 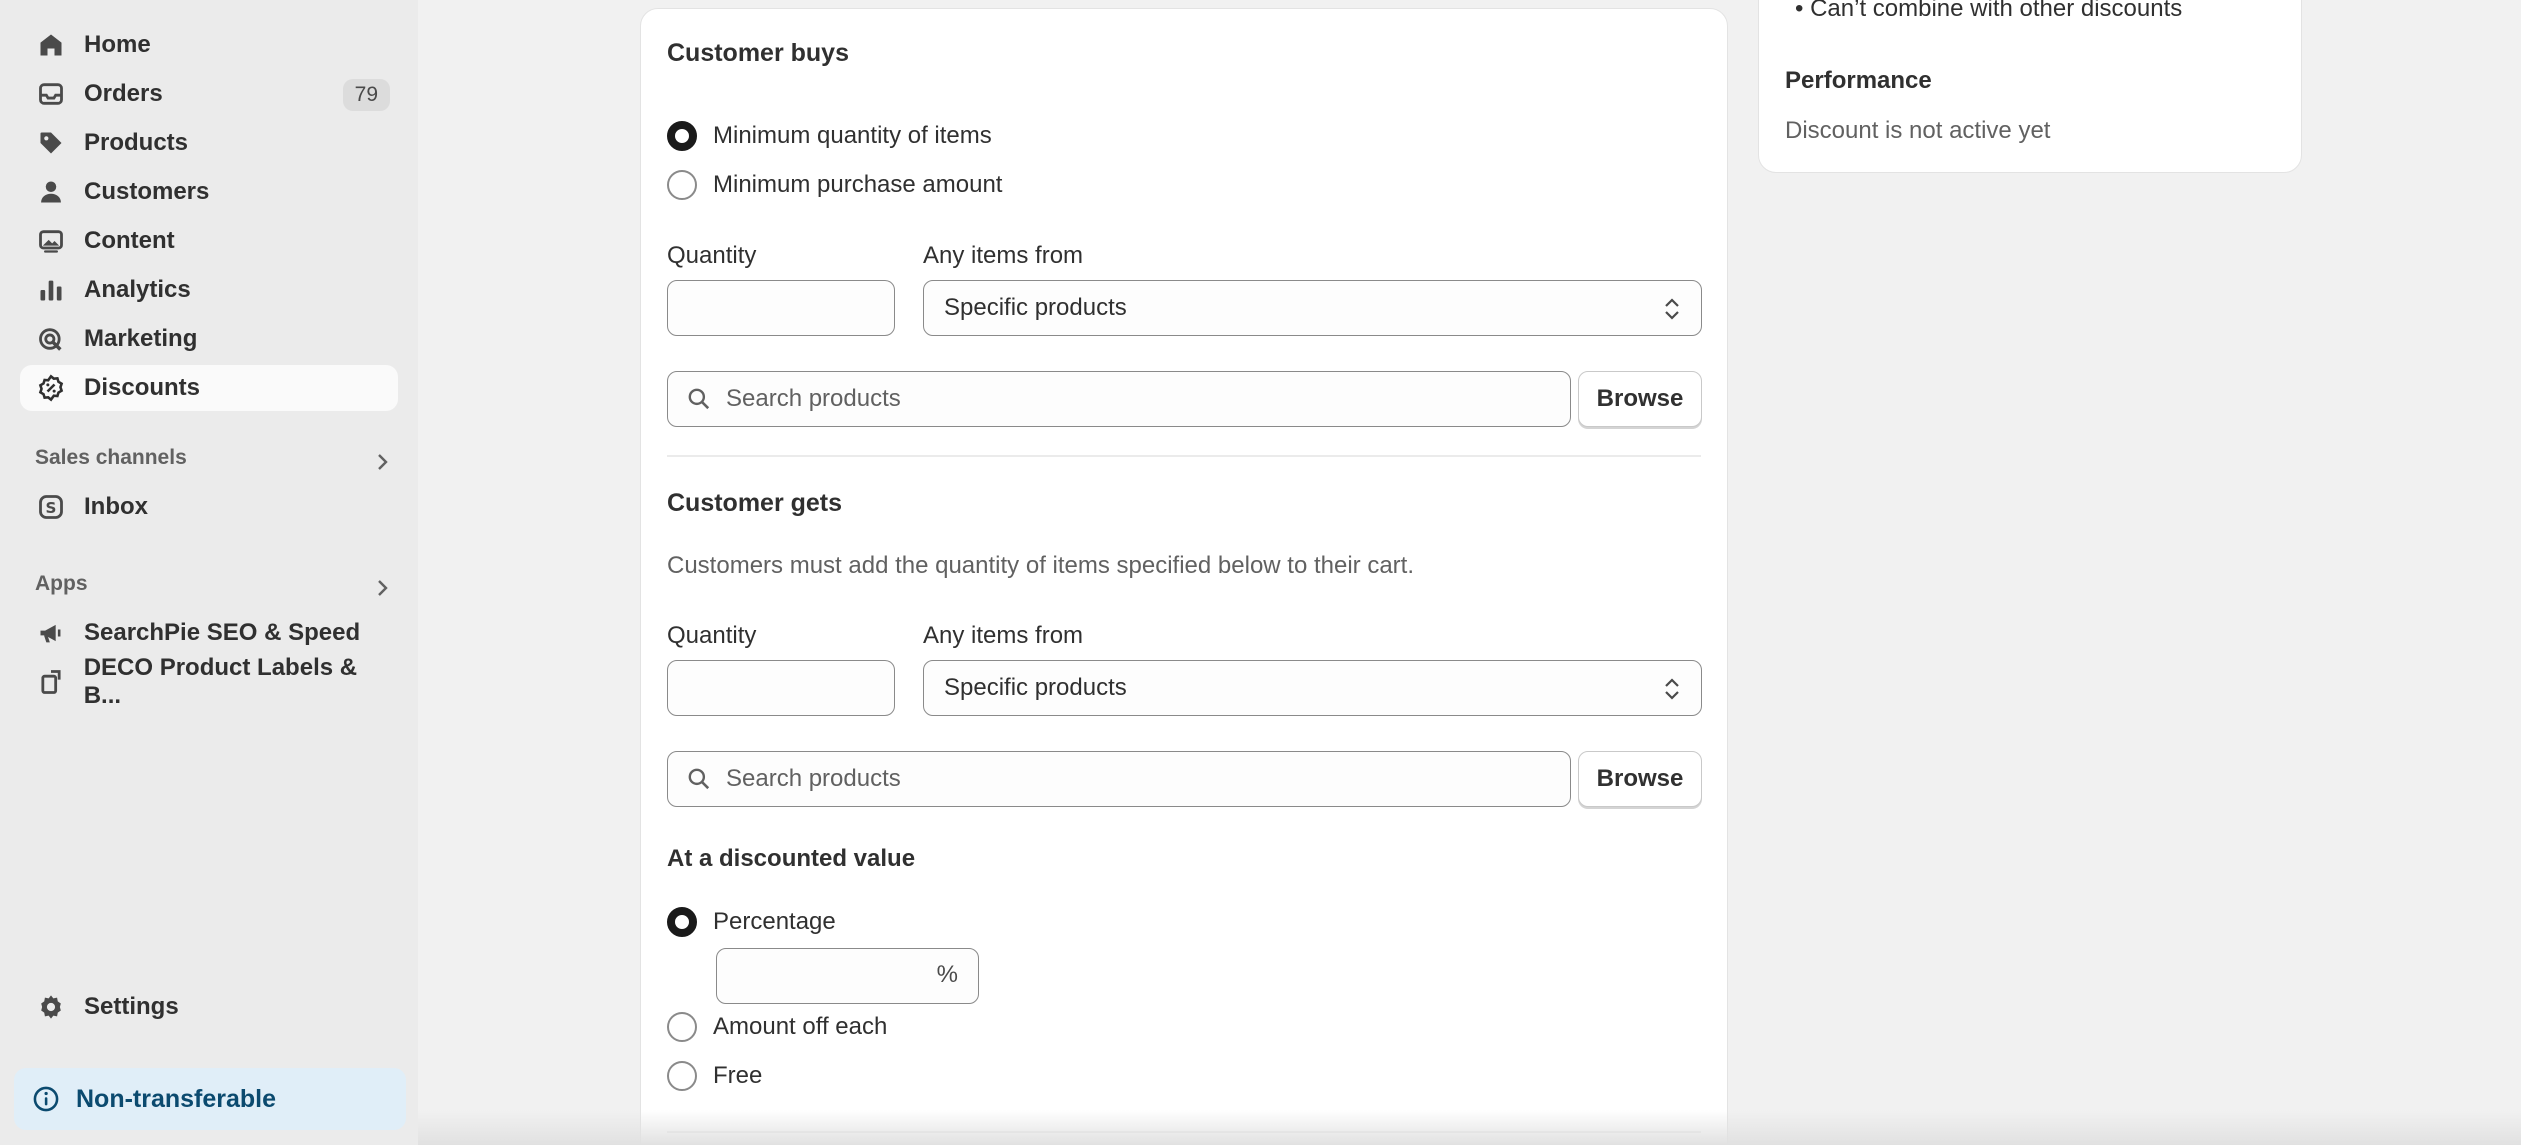 What do you see at coordinates (781, 688) in the screenshot?
I see `gets-quantity-input` at bounding box center [781, 688].